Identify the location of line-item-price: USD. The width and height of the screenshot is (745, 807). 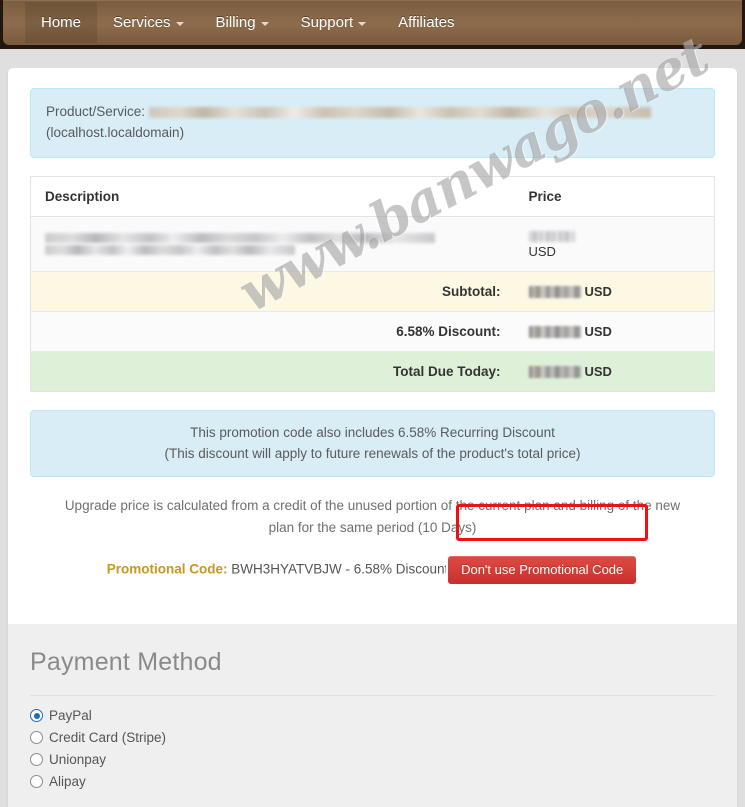
(614, 244).